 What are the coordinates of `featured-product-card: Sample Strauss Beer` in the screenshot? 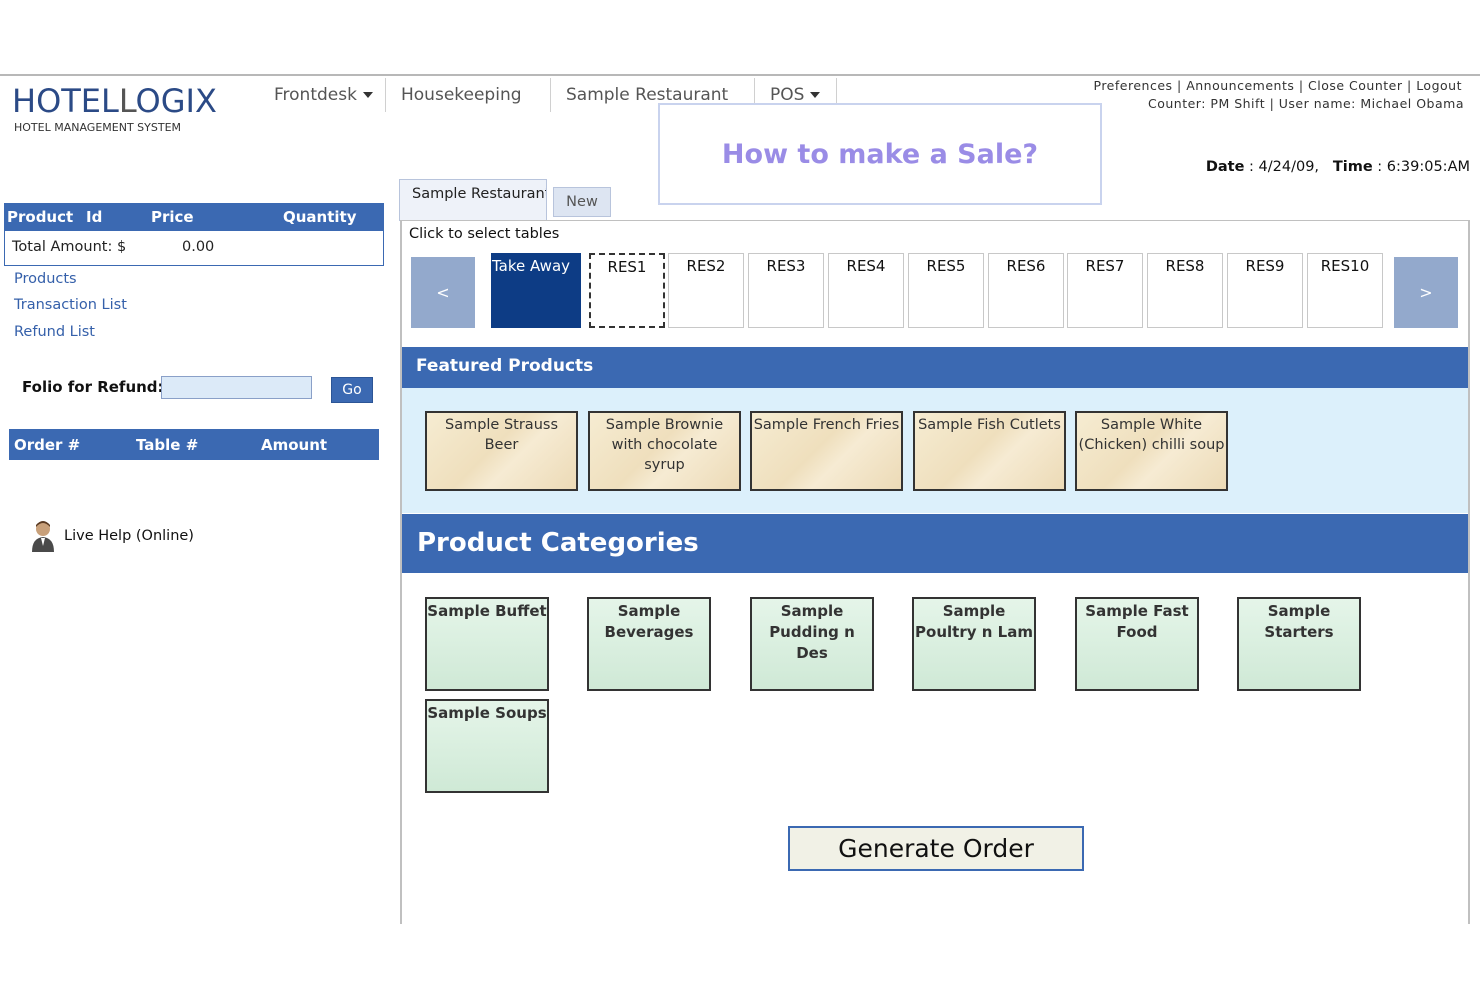 It's located at (501, 451).